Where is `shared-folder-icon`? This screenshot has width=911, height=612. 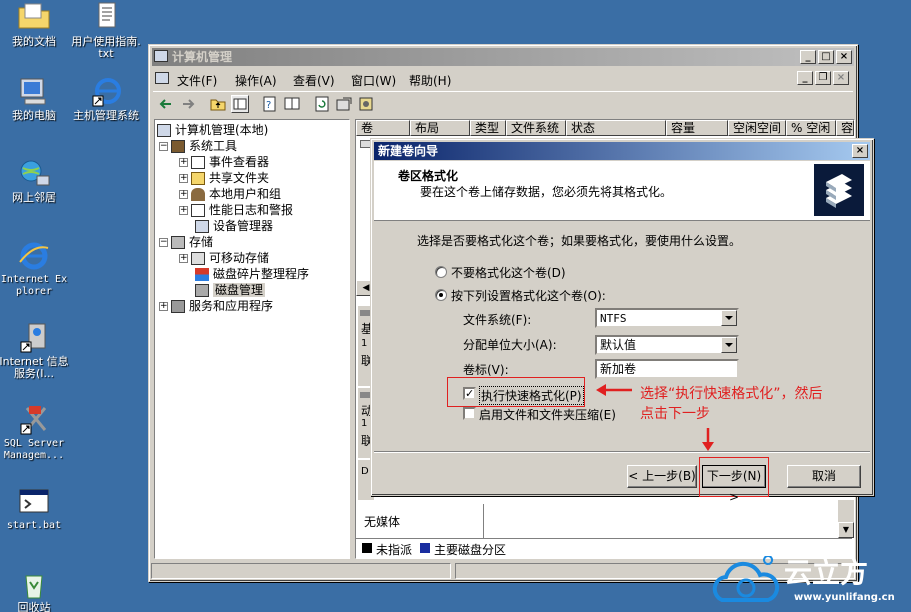 shared-folder-icon is located at coordinates (198, 178).